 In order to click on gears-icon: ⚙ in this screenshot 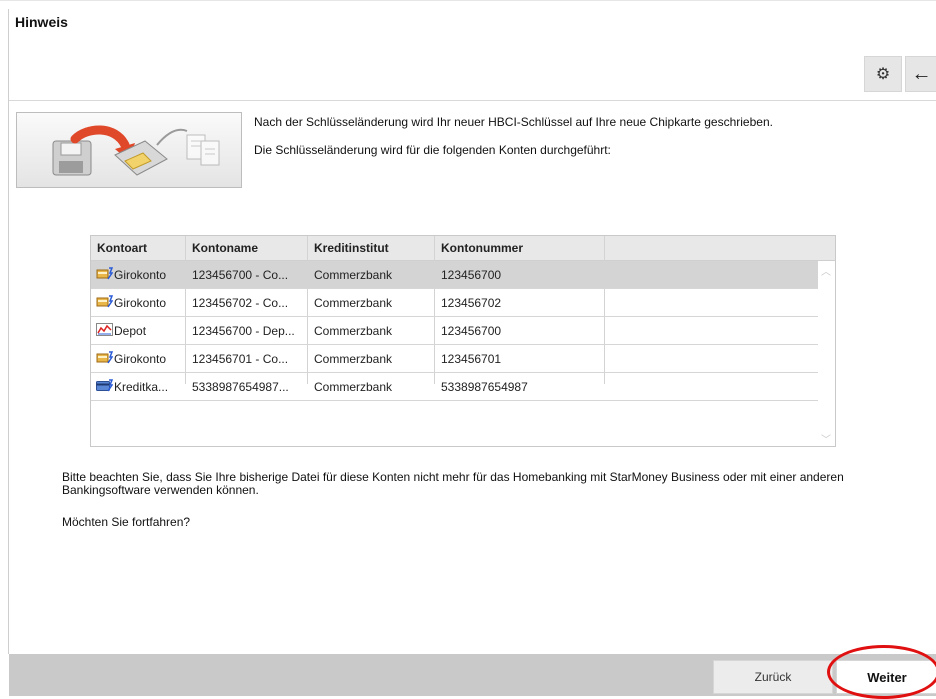, I will do `click(883, 74)`.